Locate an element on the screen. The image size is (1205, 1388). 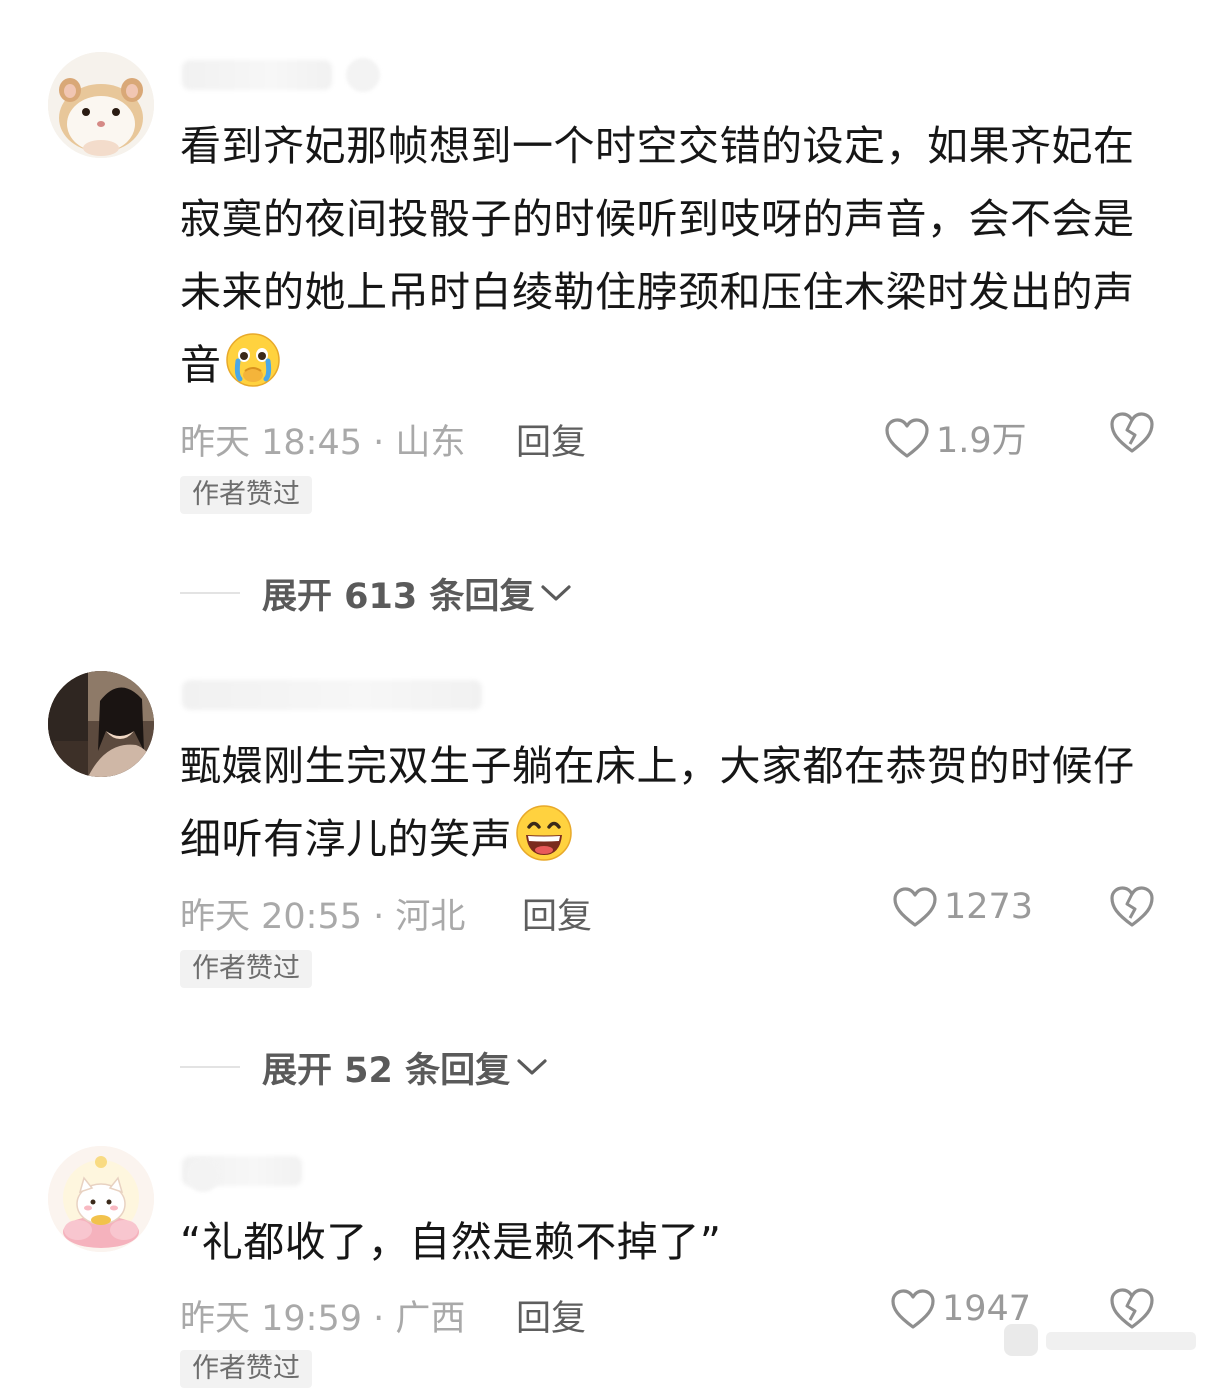
cat-avatar-image is located at coordinates (101, 1199).